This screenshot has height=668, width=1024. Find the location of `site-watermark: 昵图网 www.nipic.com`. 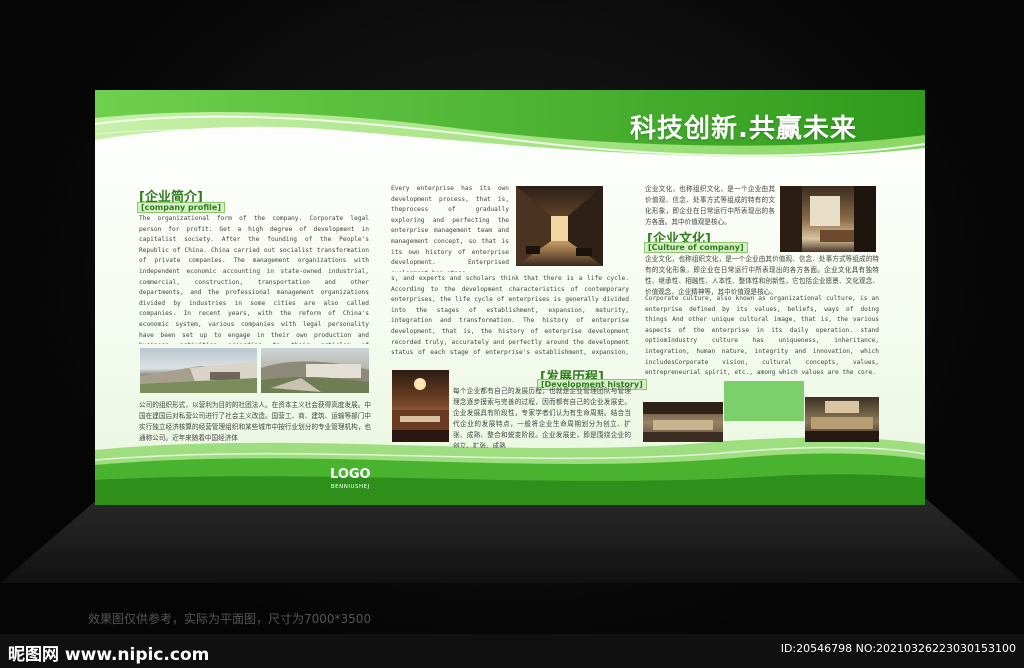

site-watermark: 昵图网 www.nipic.com is located at coordinates (109, 655).